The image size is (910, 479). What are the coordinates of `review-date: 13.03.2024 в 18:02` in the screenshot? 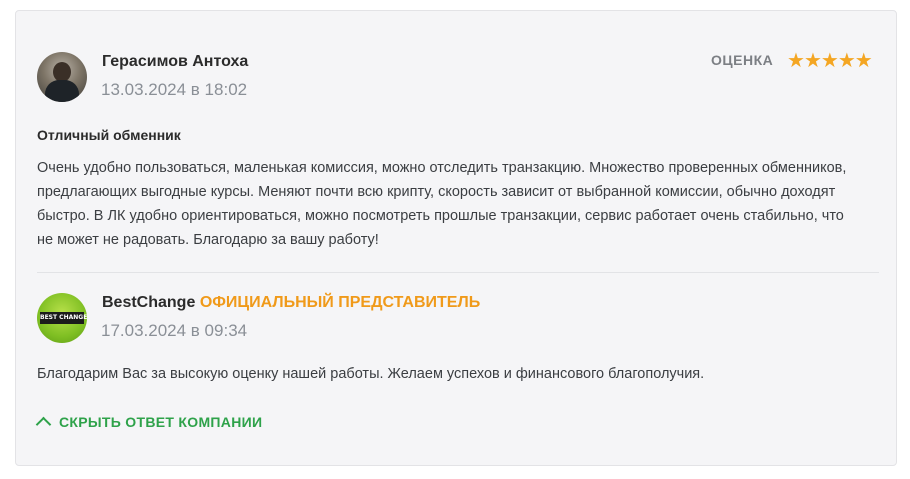 It's located at (174, 89).